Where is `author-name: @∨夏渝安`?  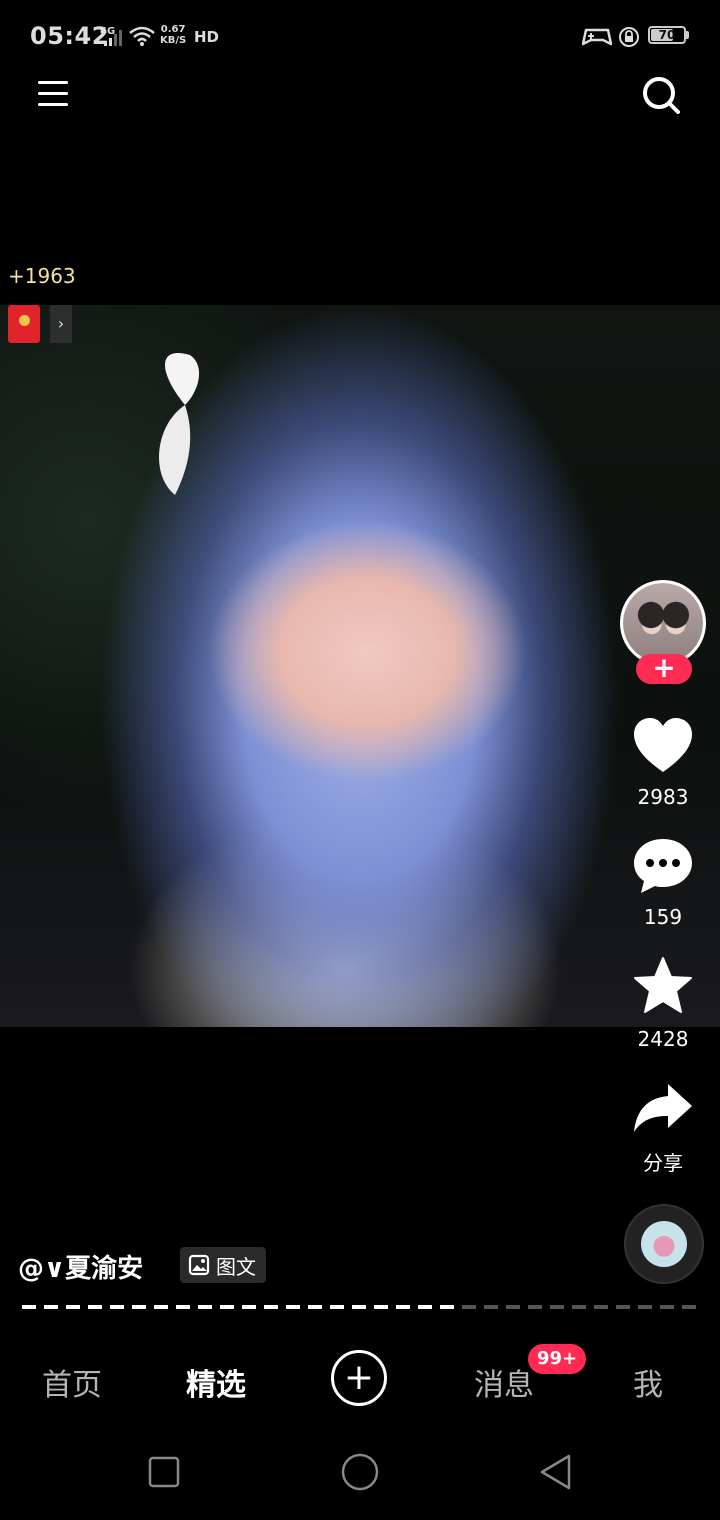
author-name: @∨夏渝安 is located at coordinates (80, 1266).